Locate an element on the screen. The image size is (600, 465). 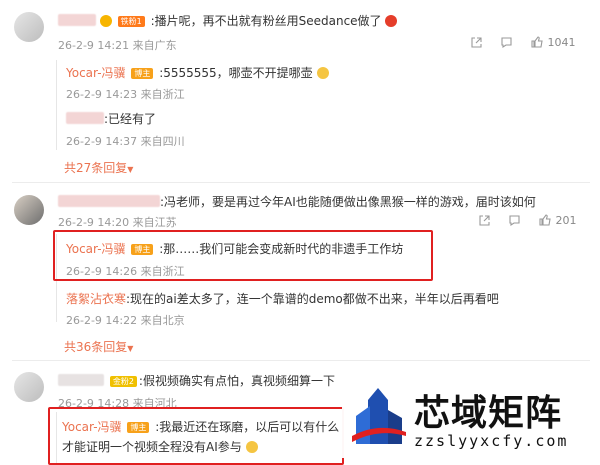
reply-5: Yocar-冯骥 博主 :我最近还在琢磨，以后可以有什么 is located at coordinates (200, 426).